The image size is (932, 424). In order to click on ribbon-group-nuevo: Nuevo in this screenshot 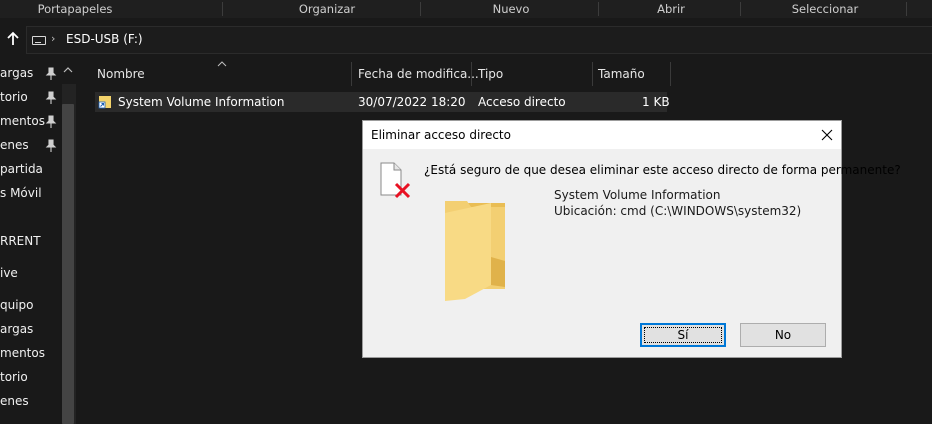, I will do `click(511, 9)`.